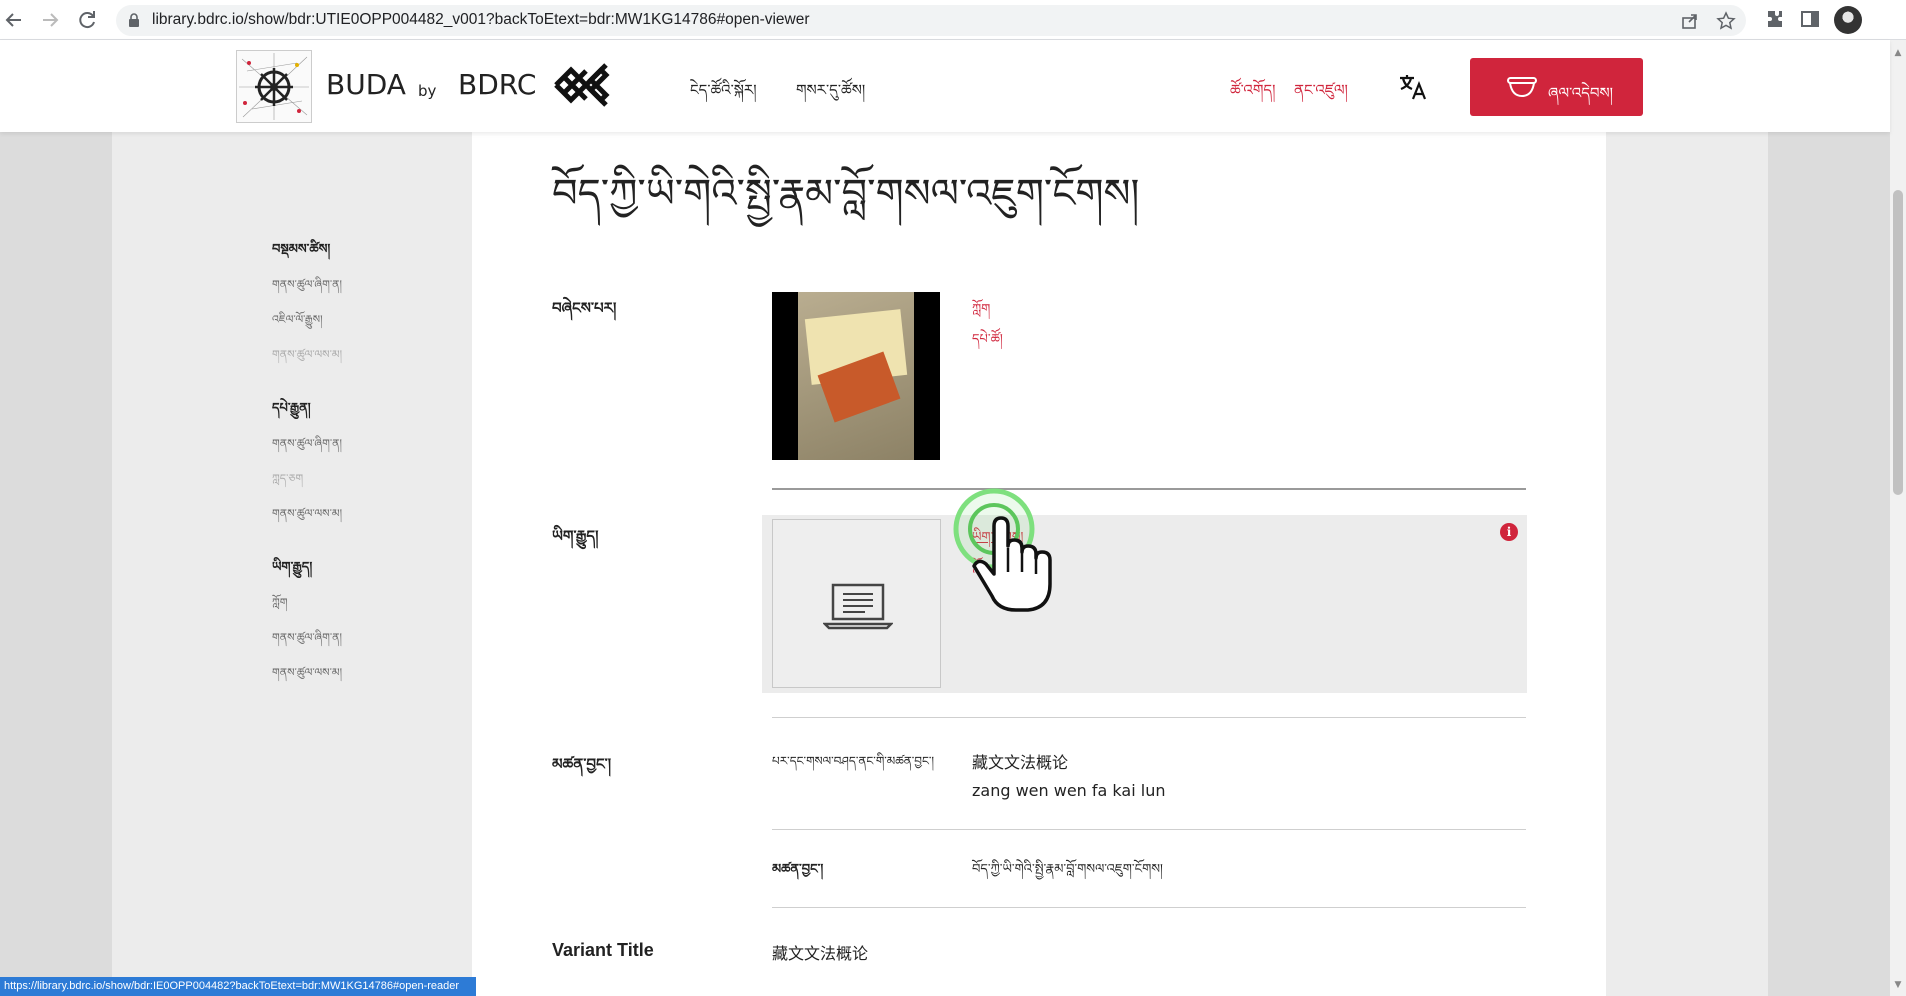 The width and height of the screenshot is (1906, 996). Describe the element at coordinates (798, 869) in the screenshot. I see `title-type-label: མཚན་བྱང་།` at that location.